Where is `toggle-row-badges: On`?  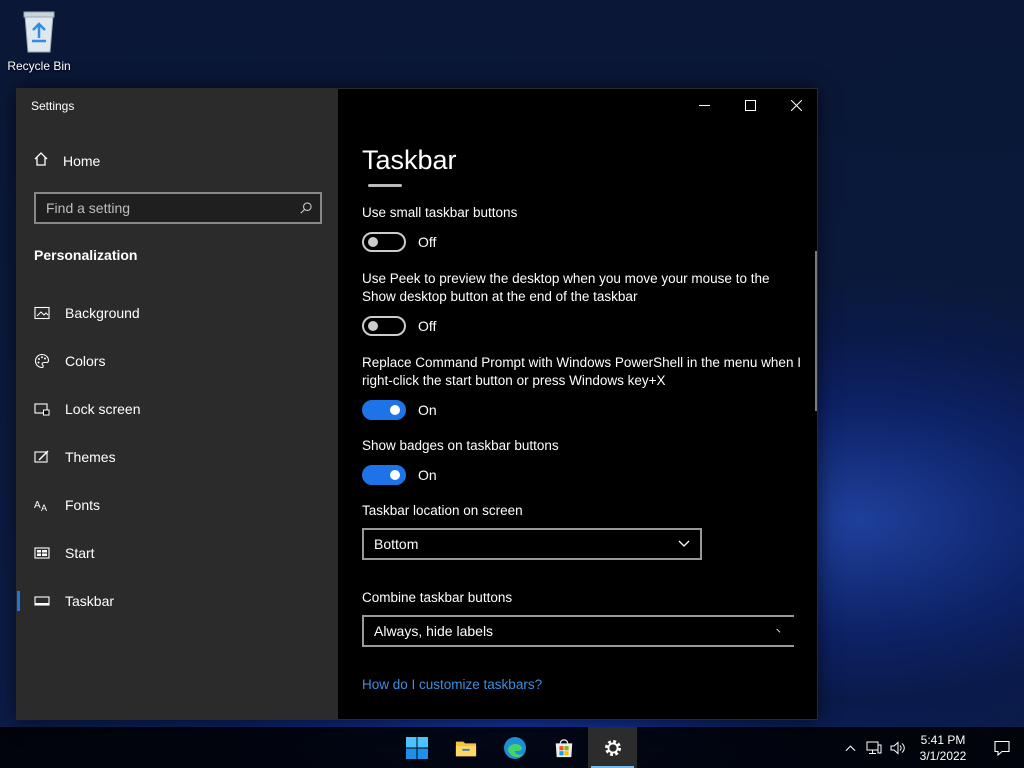 toggle-row-badges: On is located at coordinates (399, 475).